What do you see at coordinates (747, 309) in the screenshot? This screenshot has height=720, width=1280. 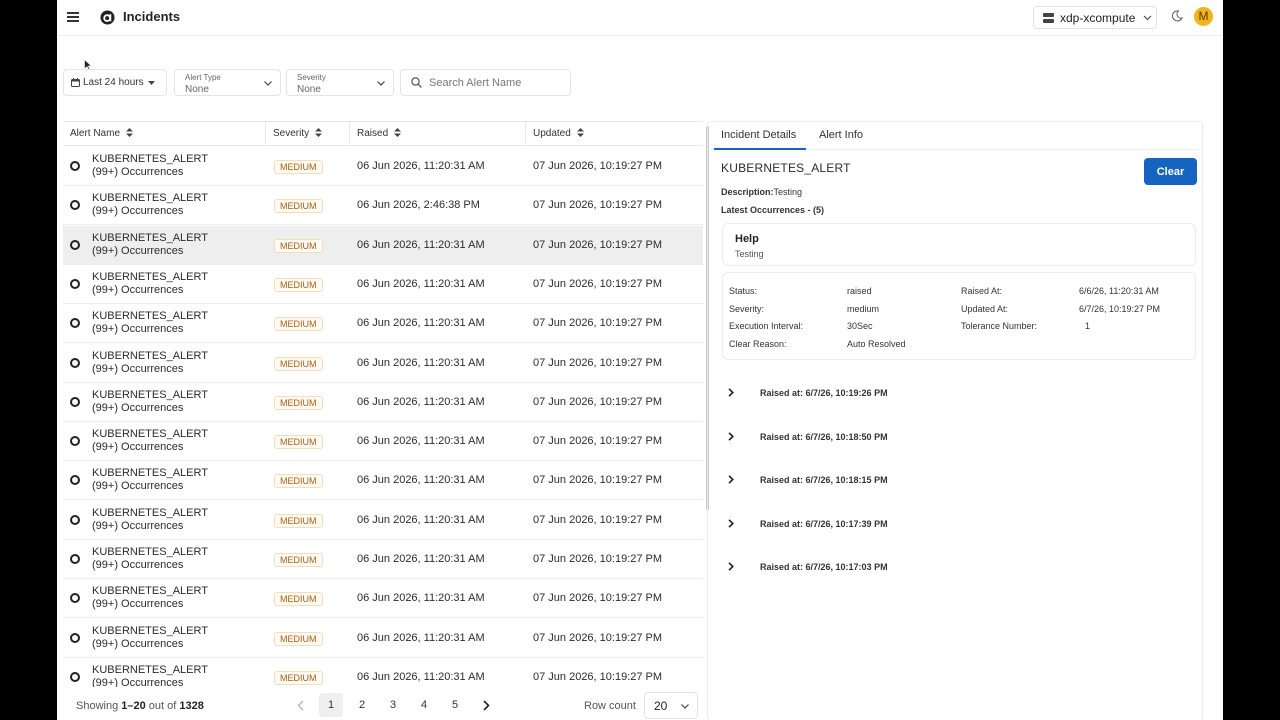 I see `severity-label: Severity:` at bounding box center [747, 309].